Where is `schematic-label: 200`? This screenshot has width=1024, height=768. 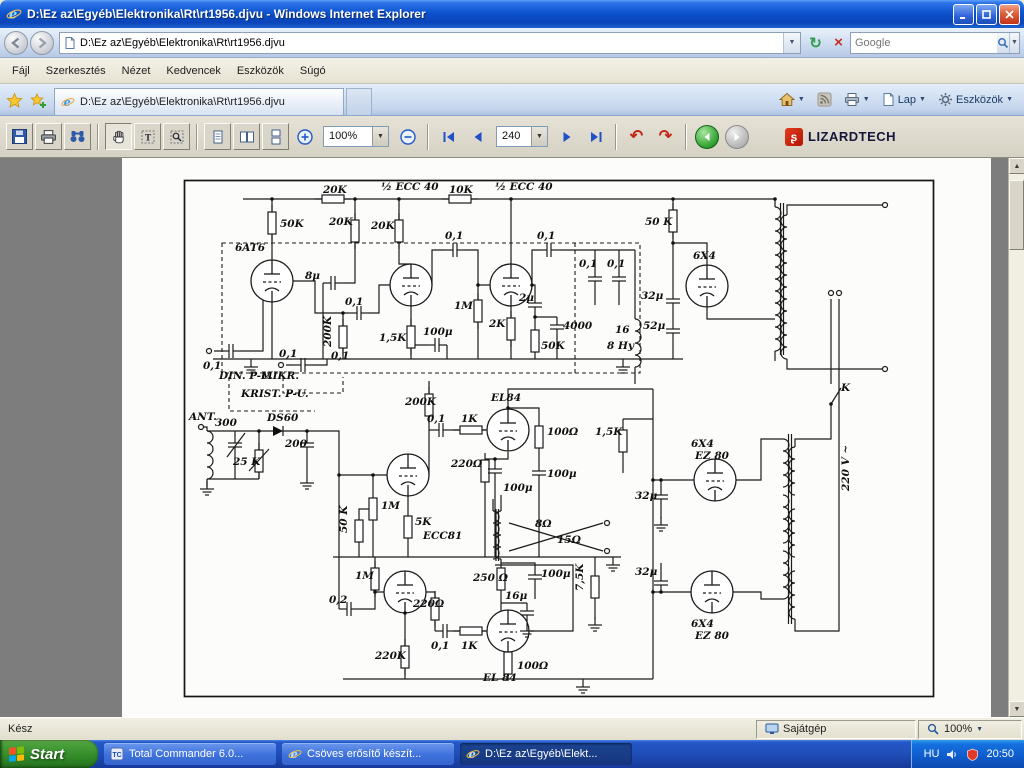
schematic-label: 200 is located at coordinates (296, 444).